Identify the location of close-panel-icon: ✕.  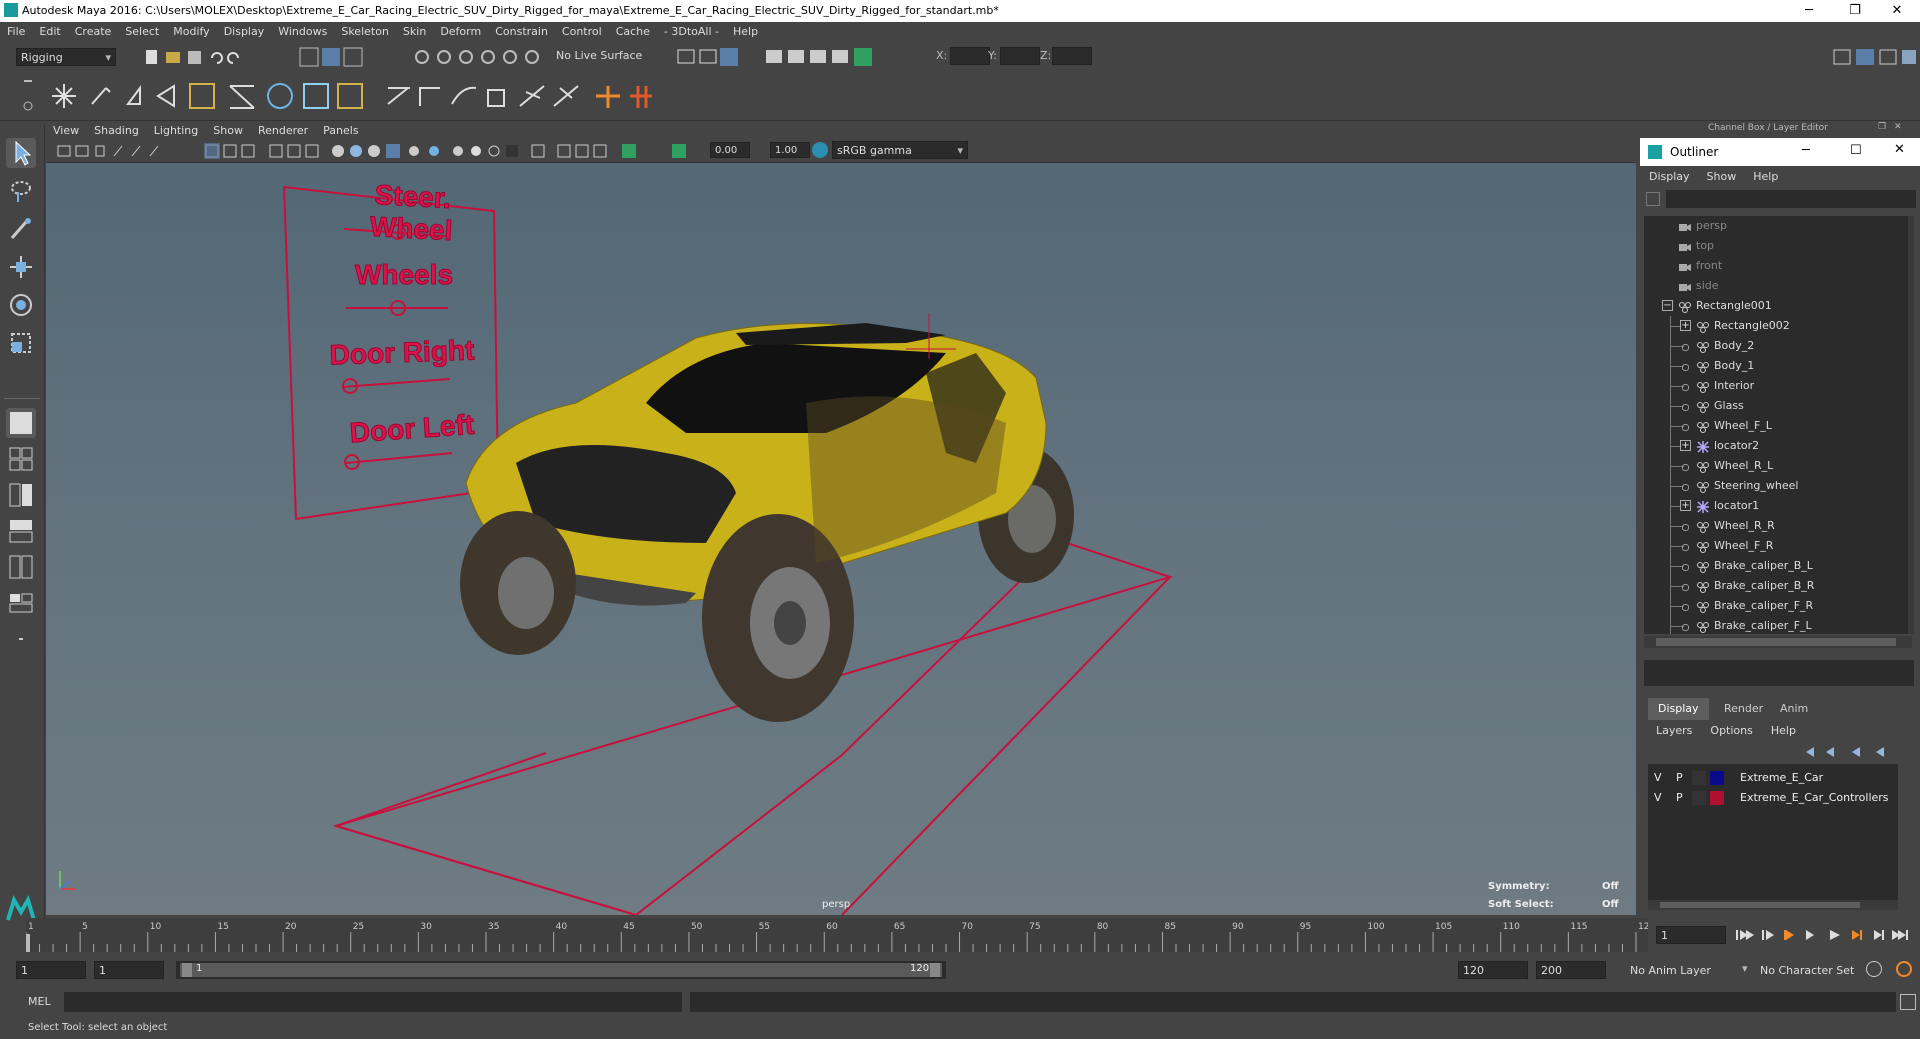
(1898, 127).